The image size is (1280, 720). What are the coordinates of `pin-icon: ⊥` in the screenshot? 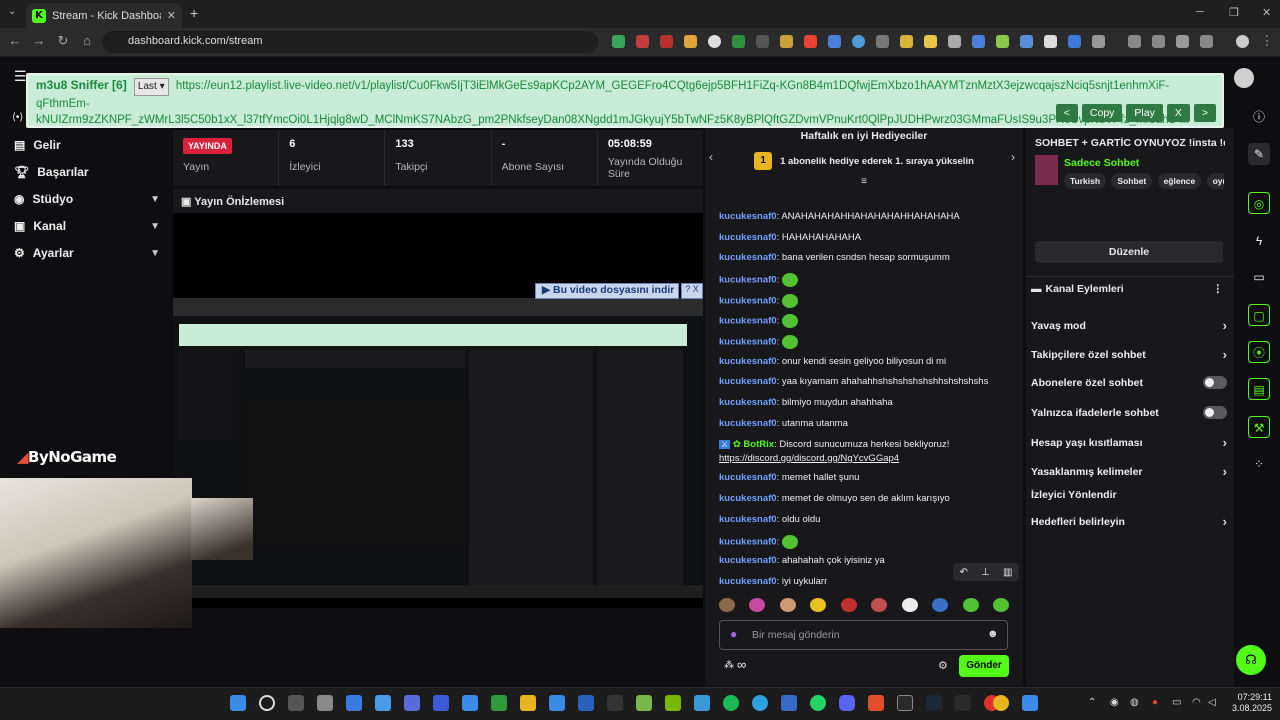 It's located at (985, 572).